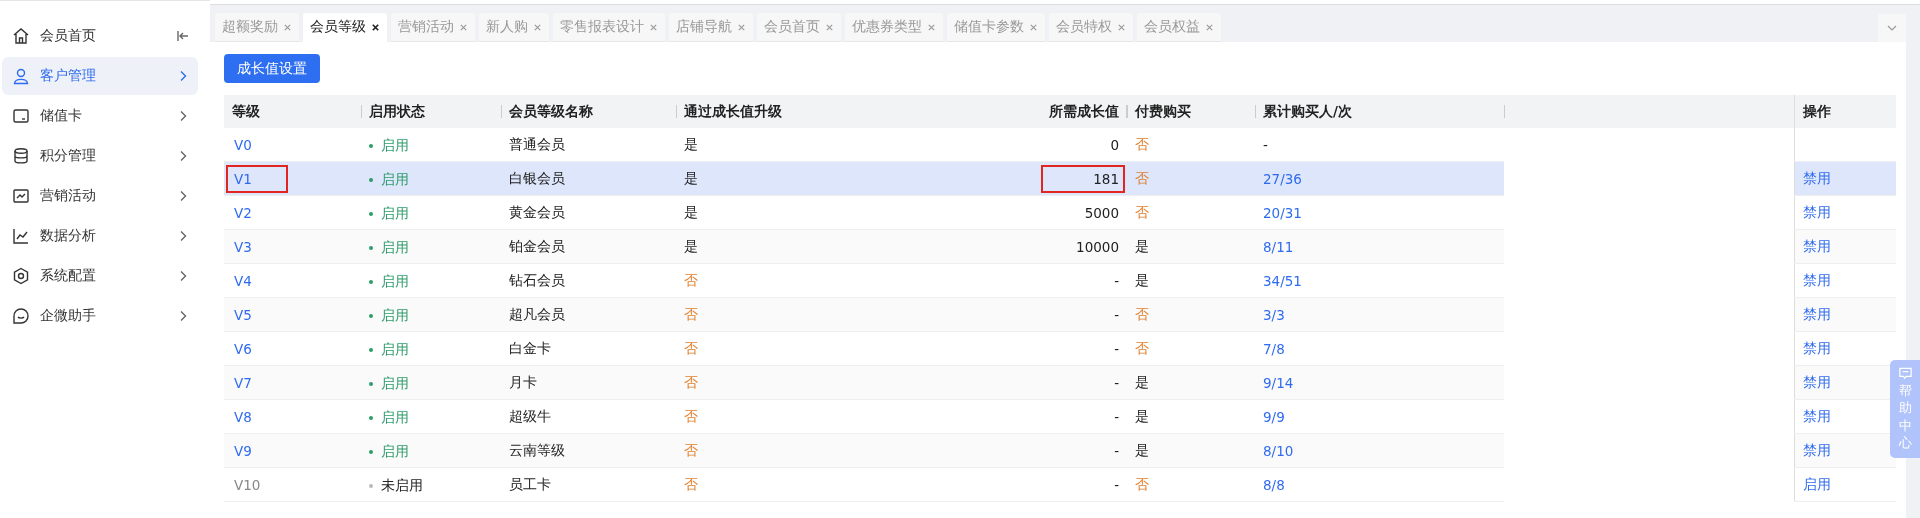  I want to click on tab-label: 会员权益, so click(1172, 27).